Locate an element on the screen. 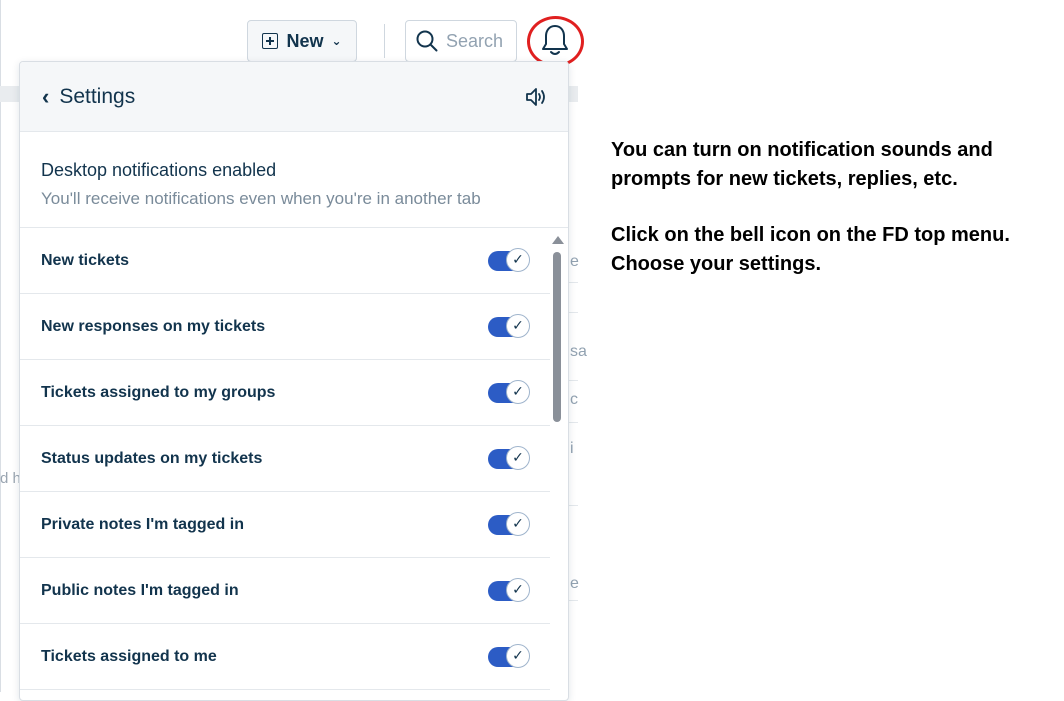 The height and width of the screenshot is (701, 1064). toggle-label: New responses on my tickets is located at coordinates (153, 326).